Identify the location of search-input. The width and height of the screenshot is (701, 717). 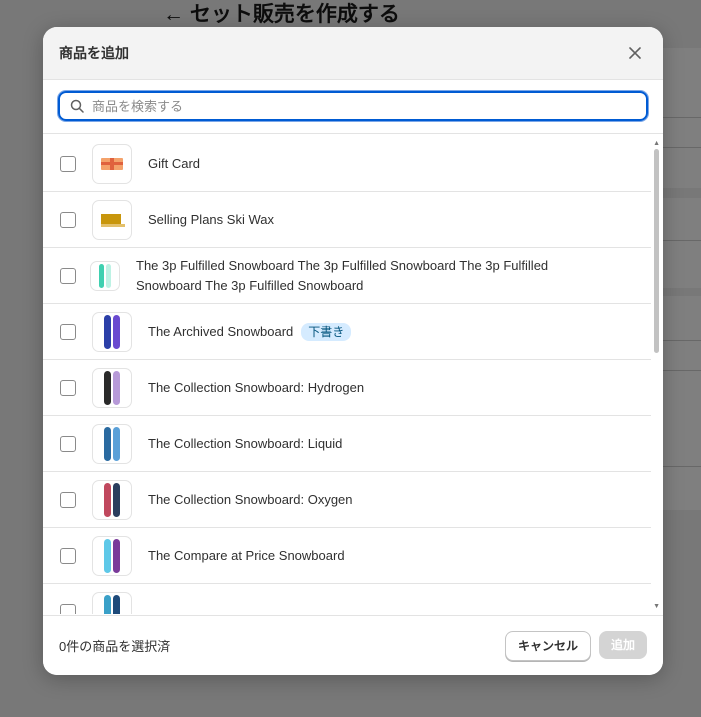
(363, 106).